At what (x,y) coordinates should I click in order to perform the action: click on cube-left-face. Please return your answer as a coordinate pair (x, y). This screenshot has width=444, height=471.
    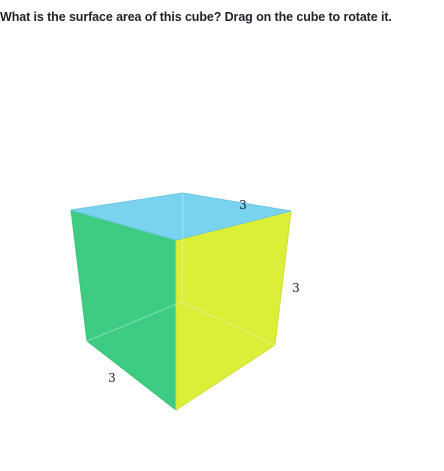
    Looking at the image, I should click on (123, 310).